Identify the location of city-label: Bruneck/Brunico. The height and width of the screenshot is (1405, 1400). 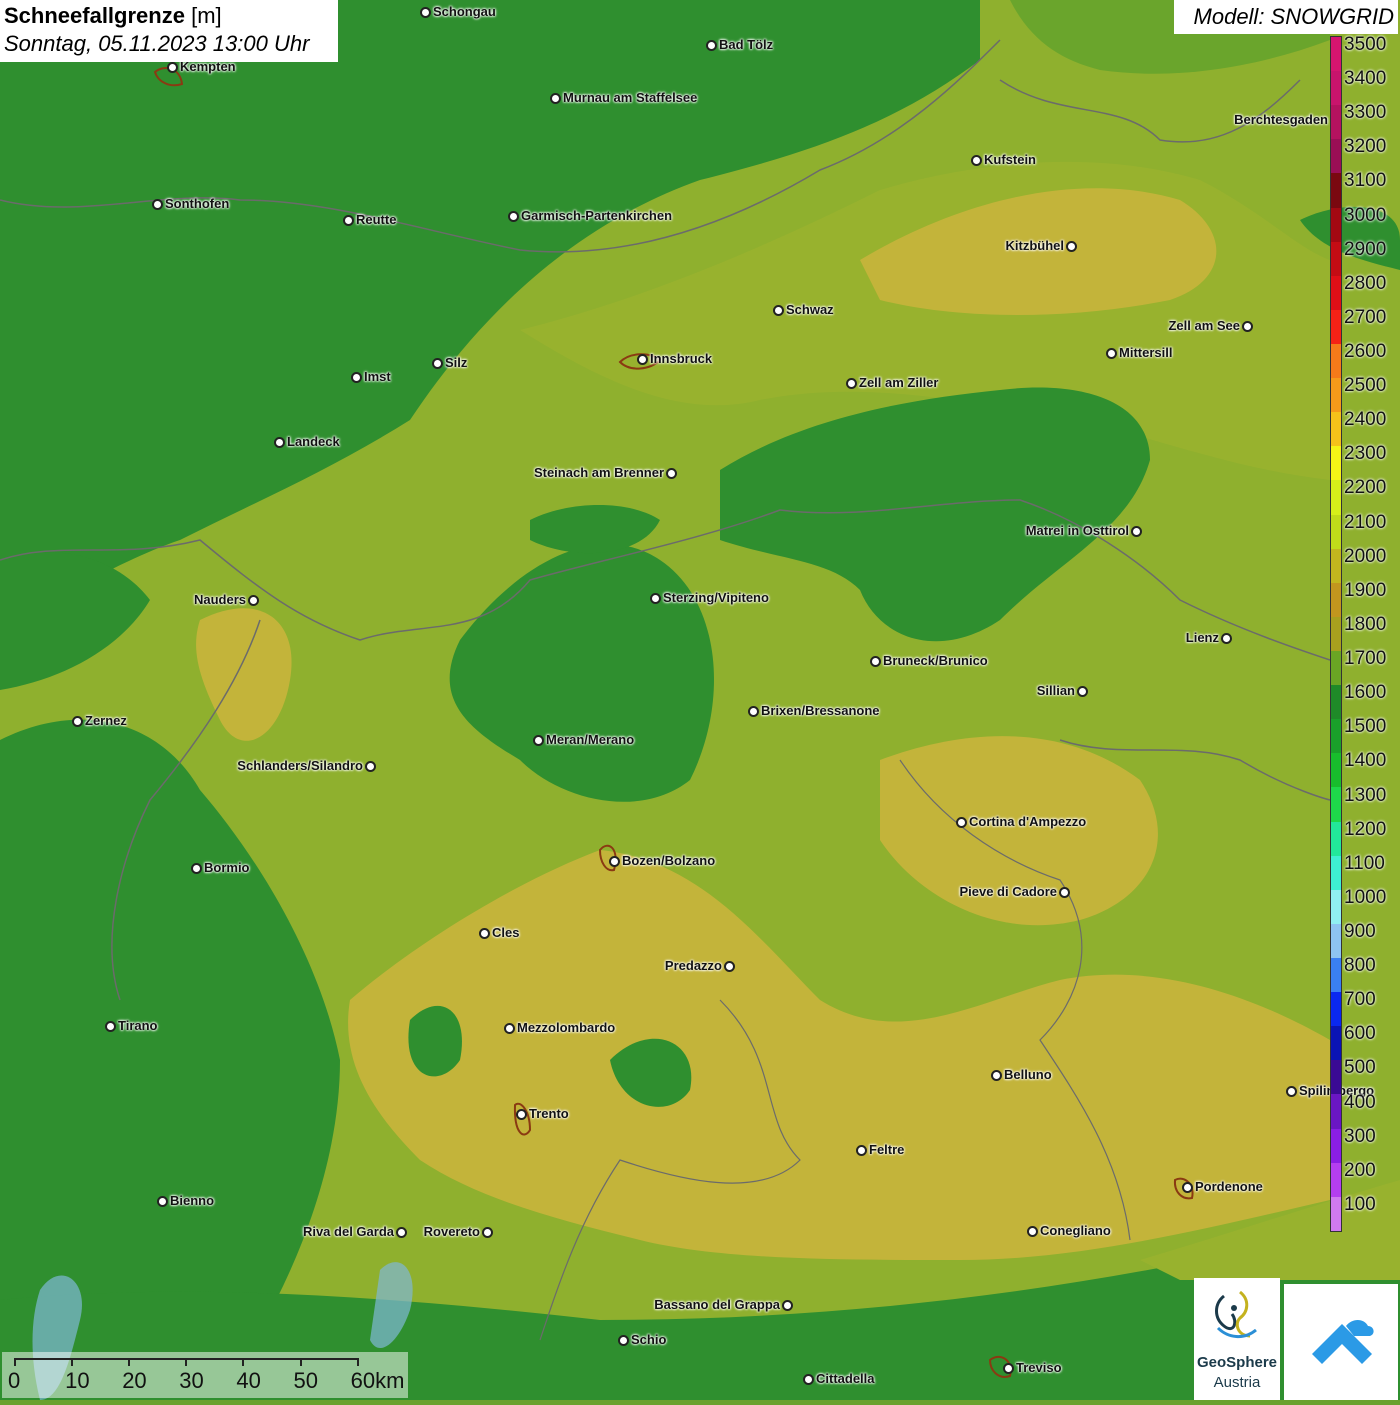
(935, 660).